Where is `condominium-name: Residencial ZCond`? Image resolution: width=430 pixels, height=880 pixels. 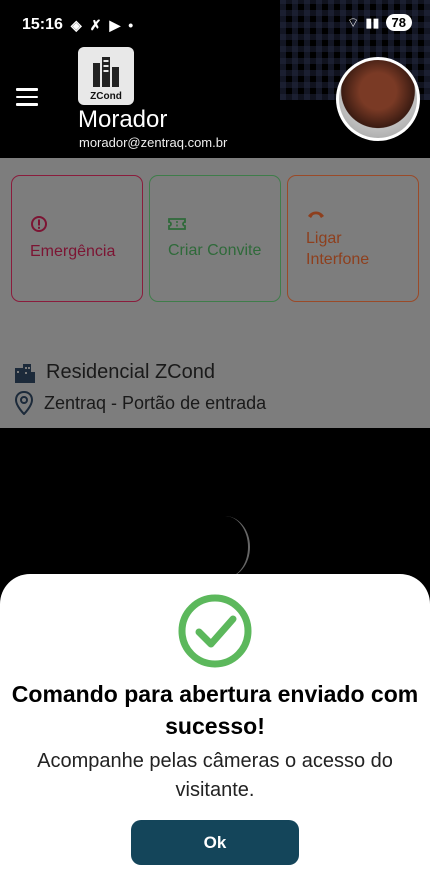 condominium-name: Residencial ZCond is located at coordinates (130, 372).